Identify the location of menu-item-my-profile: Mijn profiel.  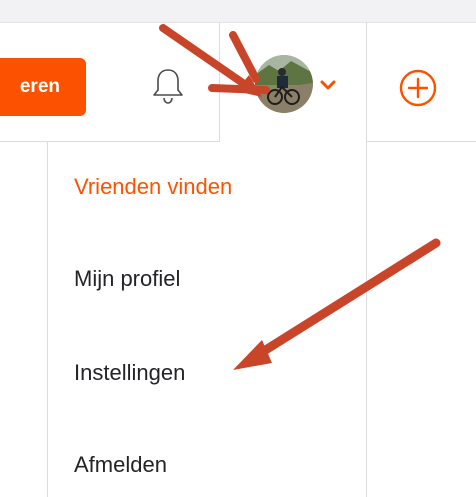
(127, 279).